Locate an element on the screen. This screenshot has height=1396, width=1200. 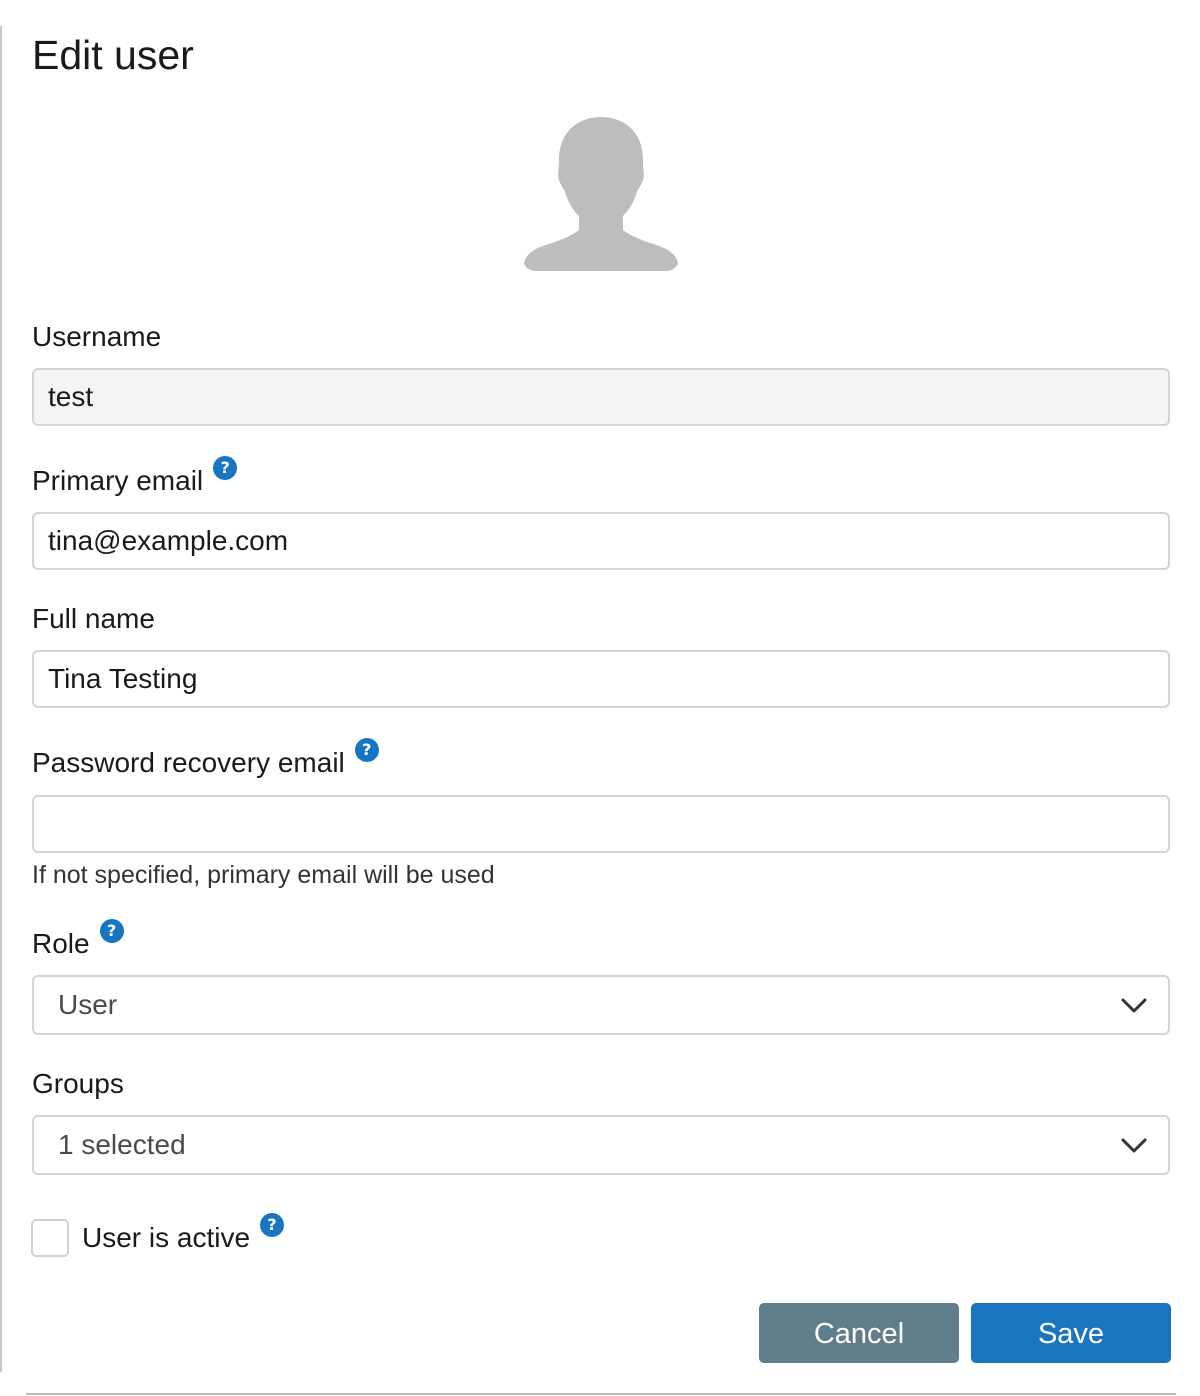
username-label: Username is located at coordinates (96, 337).